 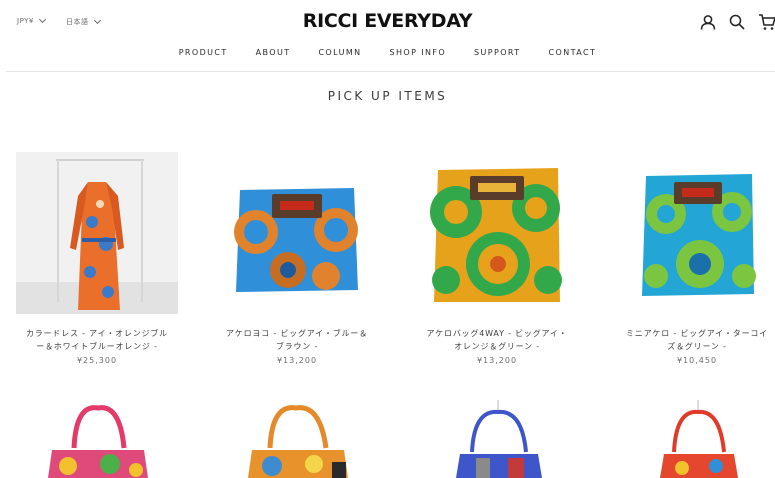 I want to click on site-logo: RICCI EVERYDAY, so click(x=387, y=21).